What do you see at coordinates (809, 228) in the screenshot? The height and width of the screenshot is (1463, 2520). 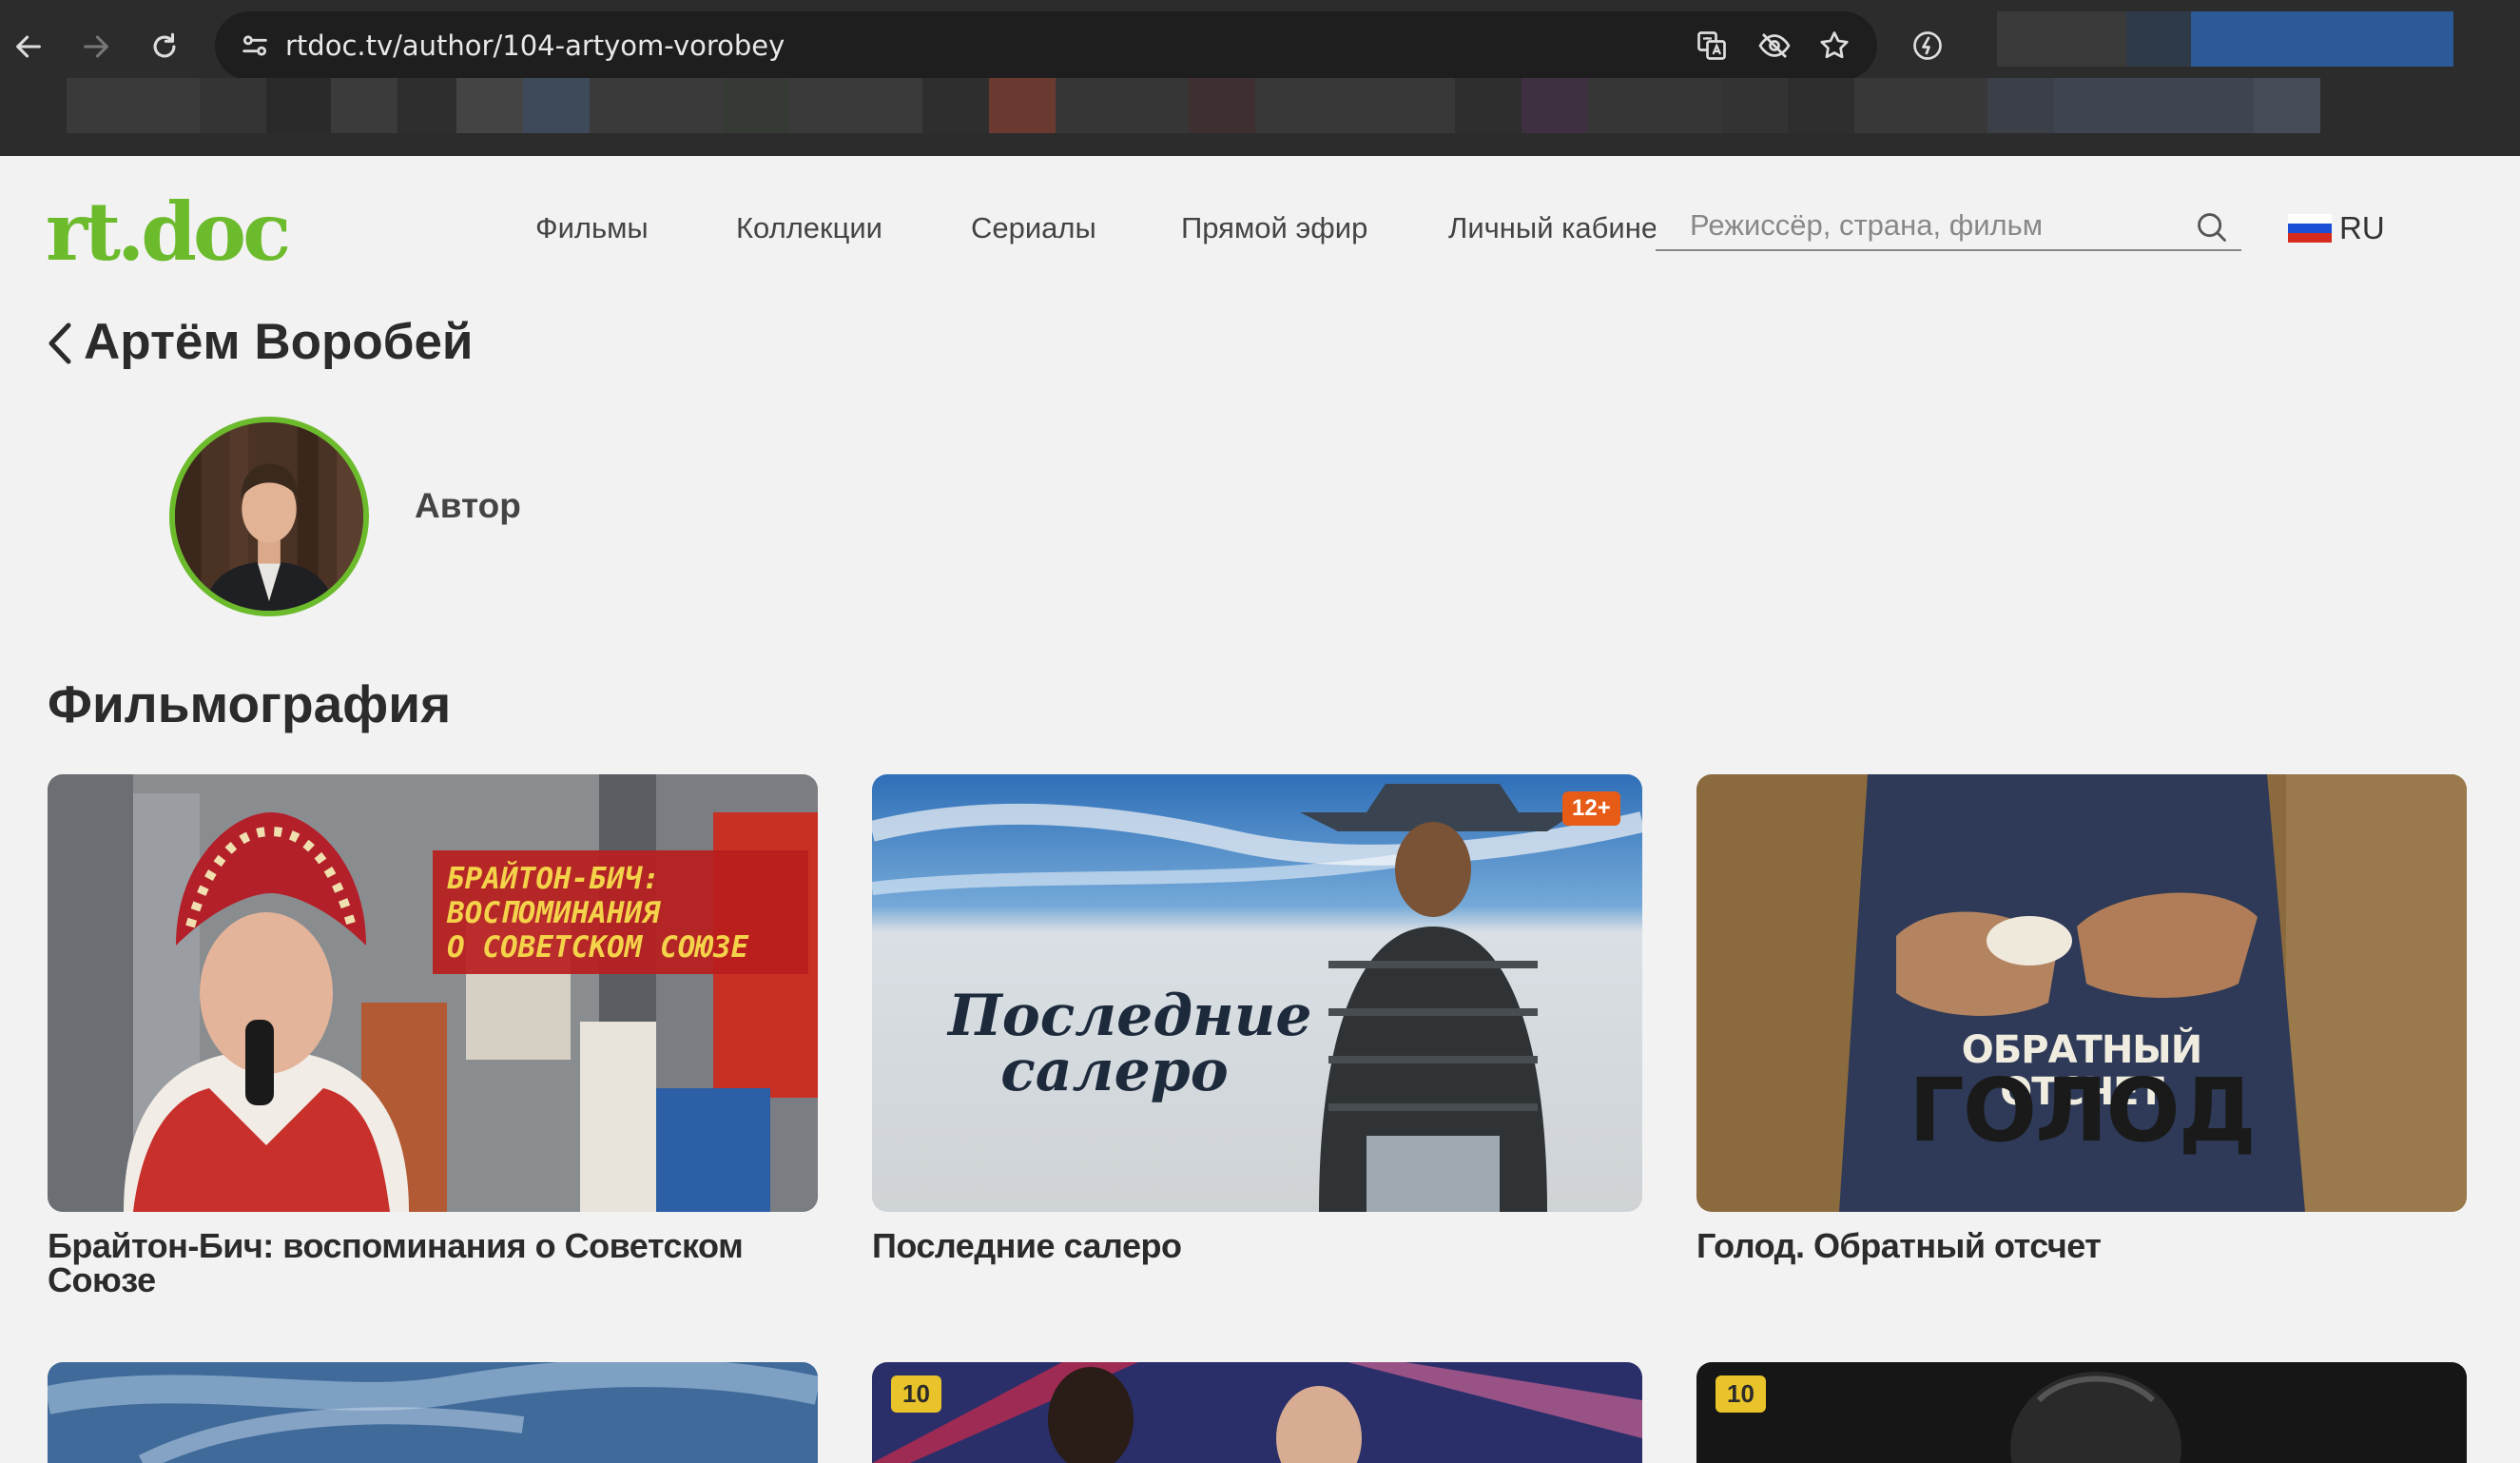 I see `nav-collections: Коллекции` at bounding box center [809, 228].